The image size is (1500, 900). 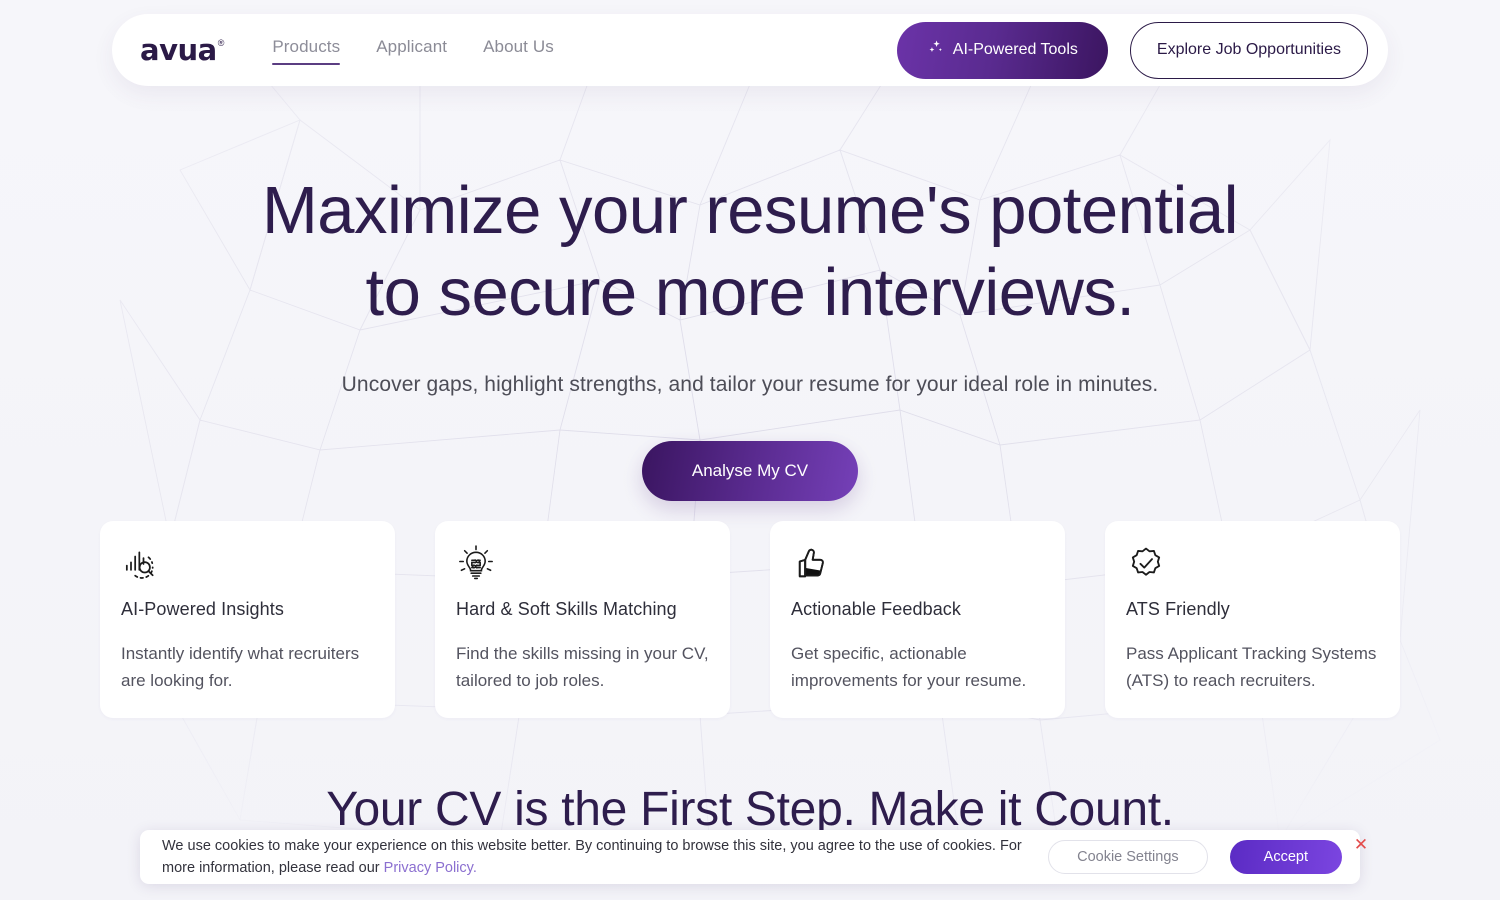 I want to click on brand-logo: avua ®, so click(x=182, y=49).